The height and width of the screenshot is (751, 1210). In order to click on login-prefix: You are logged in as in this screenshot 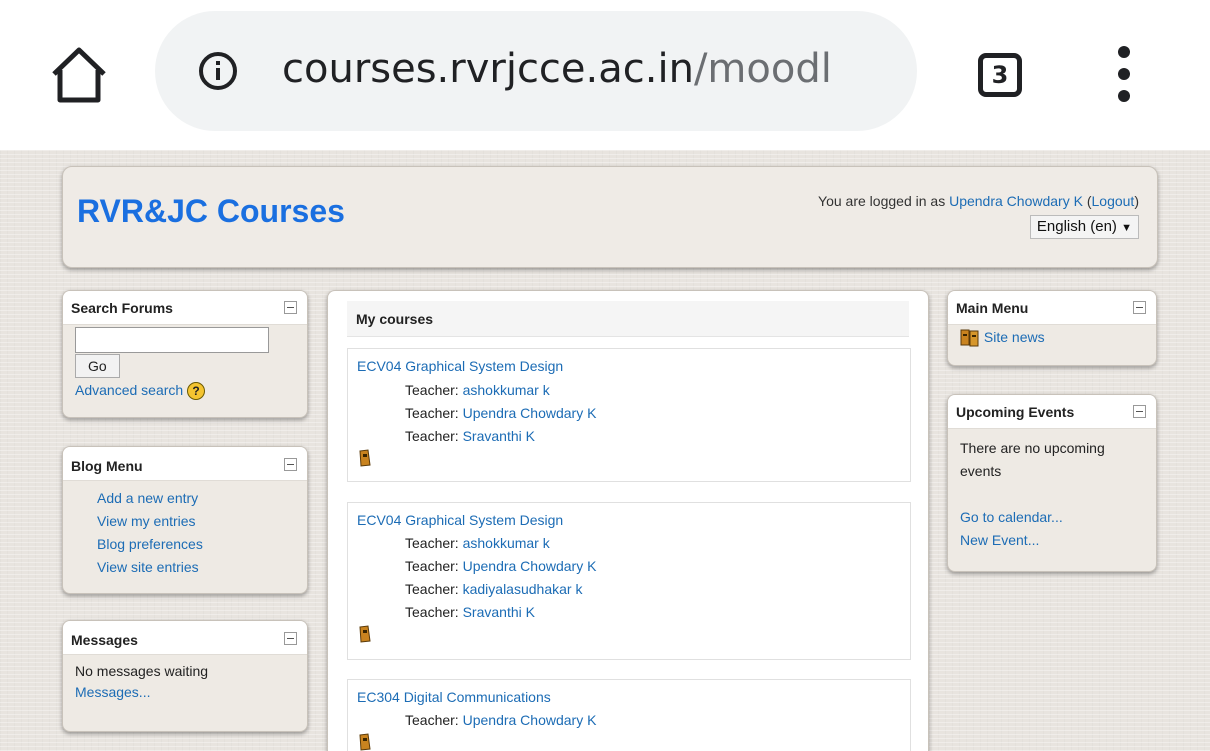, I will do `click(884, 201)`.